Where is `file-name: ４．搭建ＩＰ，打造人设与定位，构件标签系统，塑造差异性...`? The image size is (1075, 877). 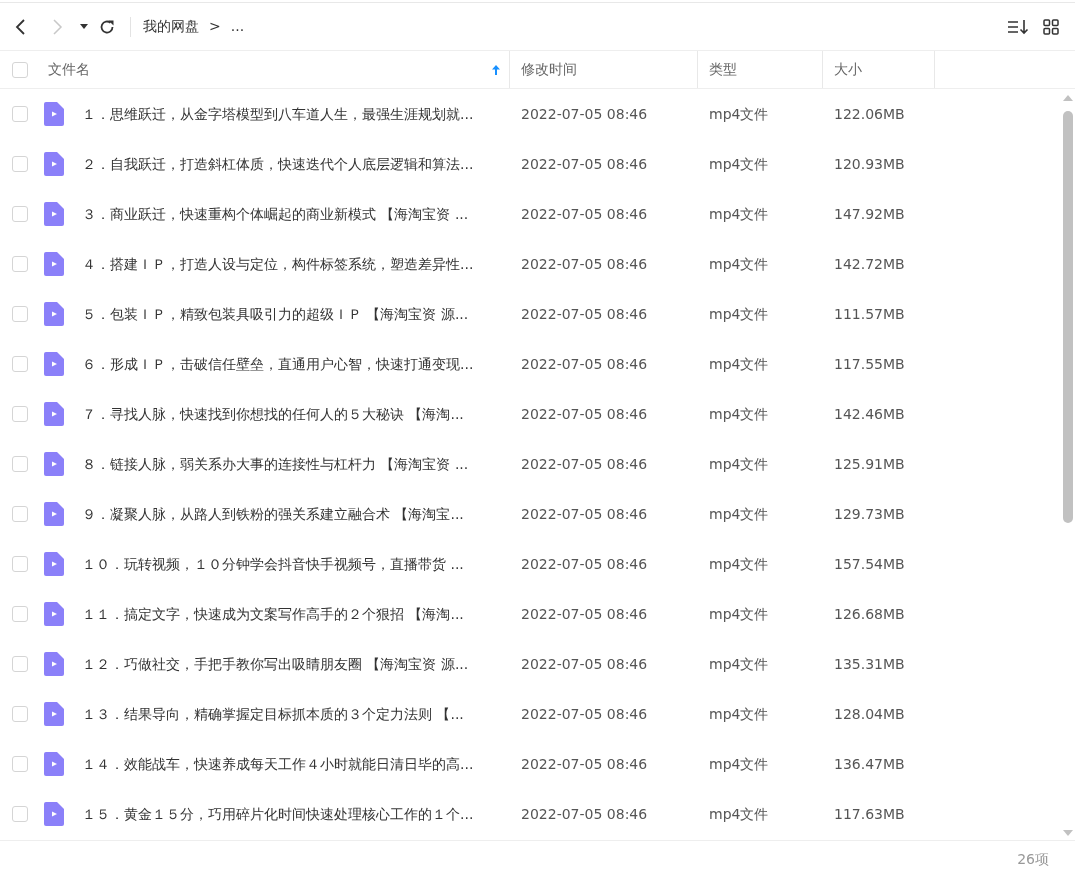
file-name: ４．搭建ＩＰ，打造人设与定位，构件标签系统，塑造差异性... is located at coordinates (278, 264).